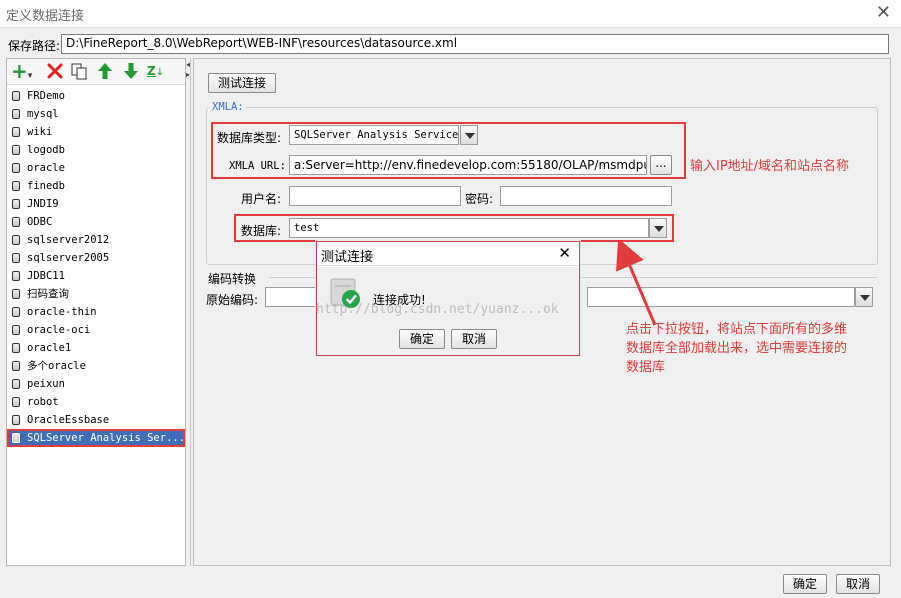 The width and height of the screenshot is (901, 598). I want to click on connection-item: ODBC, so click(96, 222).